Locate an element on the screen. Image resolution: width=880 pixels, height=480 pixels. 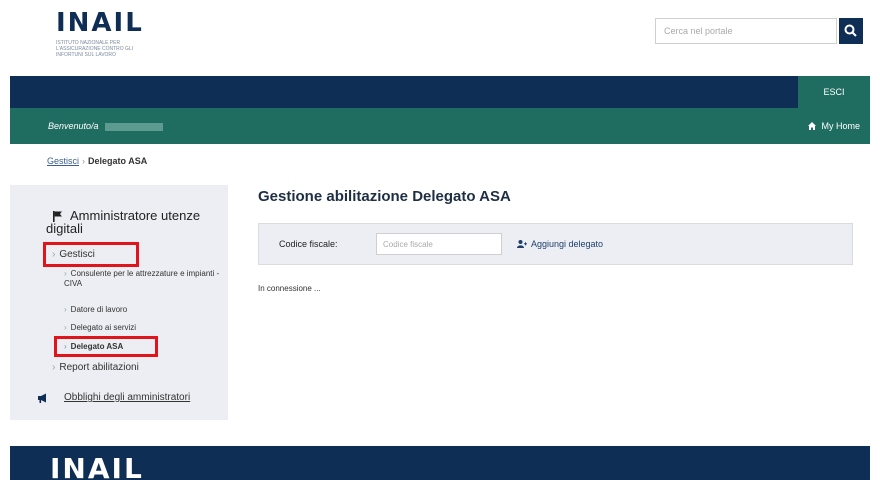
add-user-icon is located at coordinates (522, 244).